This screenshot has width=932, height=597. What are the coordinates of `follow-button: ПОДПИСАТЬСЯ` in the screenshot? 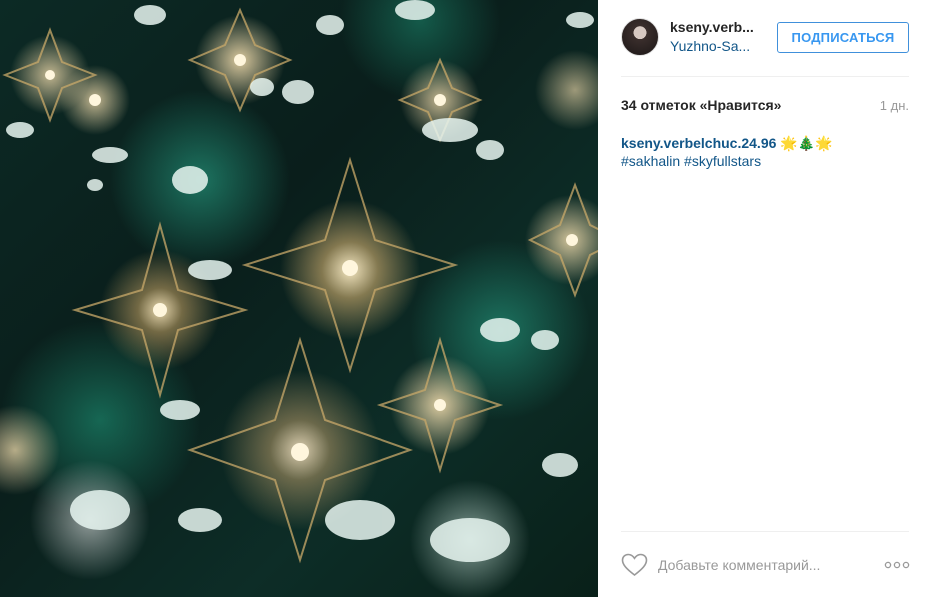 It's located at (843, 37).